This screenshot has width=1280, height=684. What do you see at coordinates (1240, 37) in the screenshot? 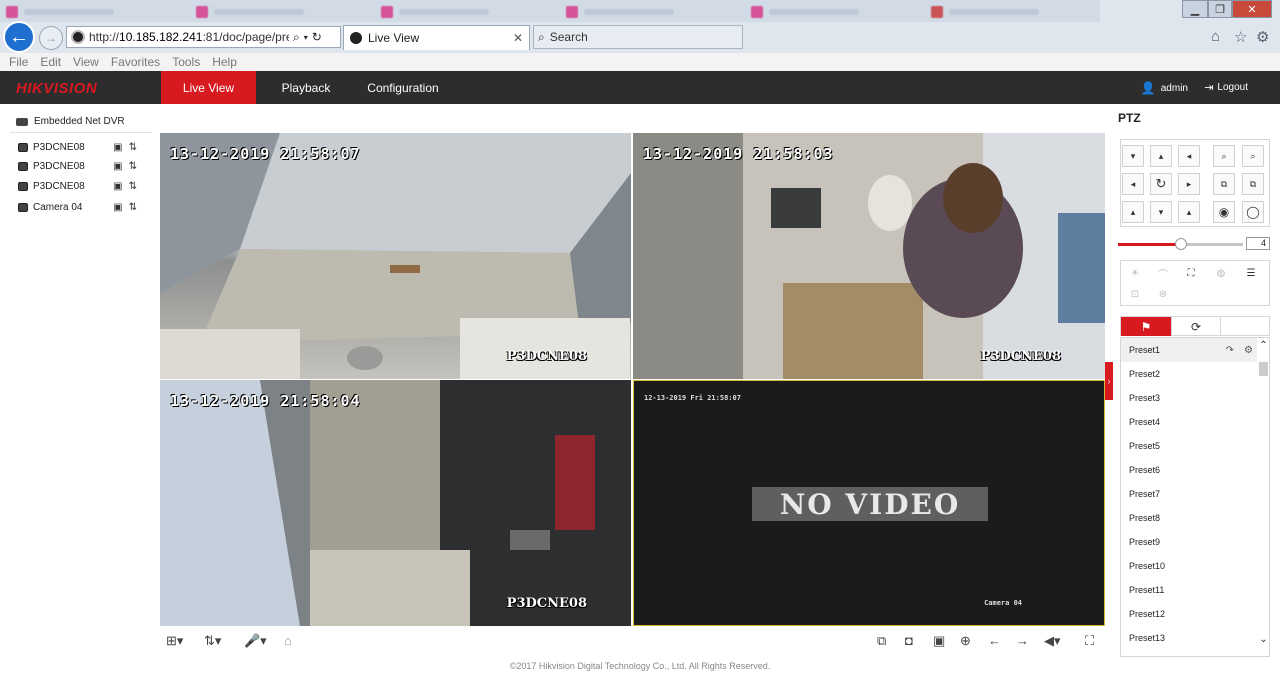
I see `favorites-star-icon: ☆` at bounding box center [1240, 37].